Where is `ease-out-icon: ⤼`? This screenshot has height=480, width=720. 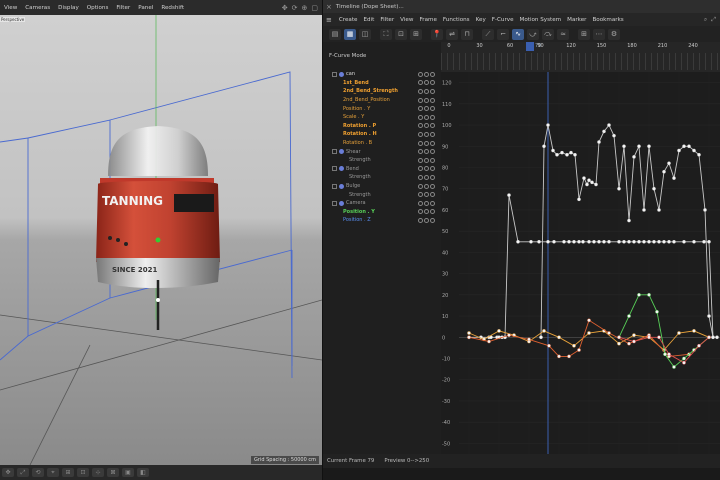
ease-out-icon: ⤼ is located at coordinates (548, 34).